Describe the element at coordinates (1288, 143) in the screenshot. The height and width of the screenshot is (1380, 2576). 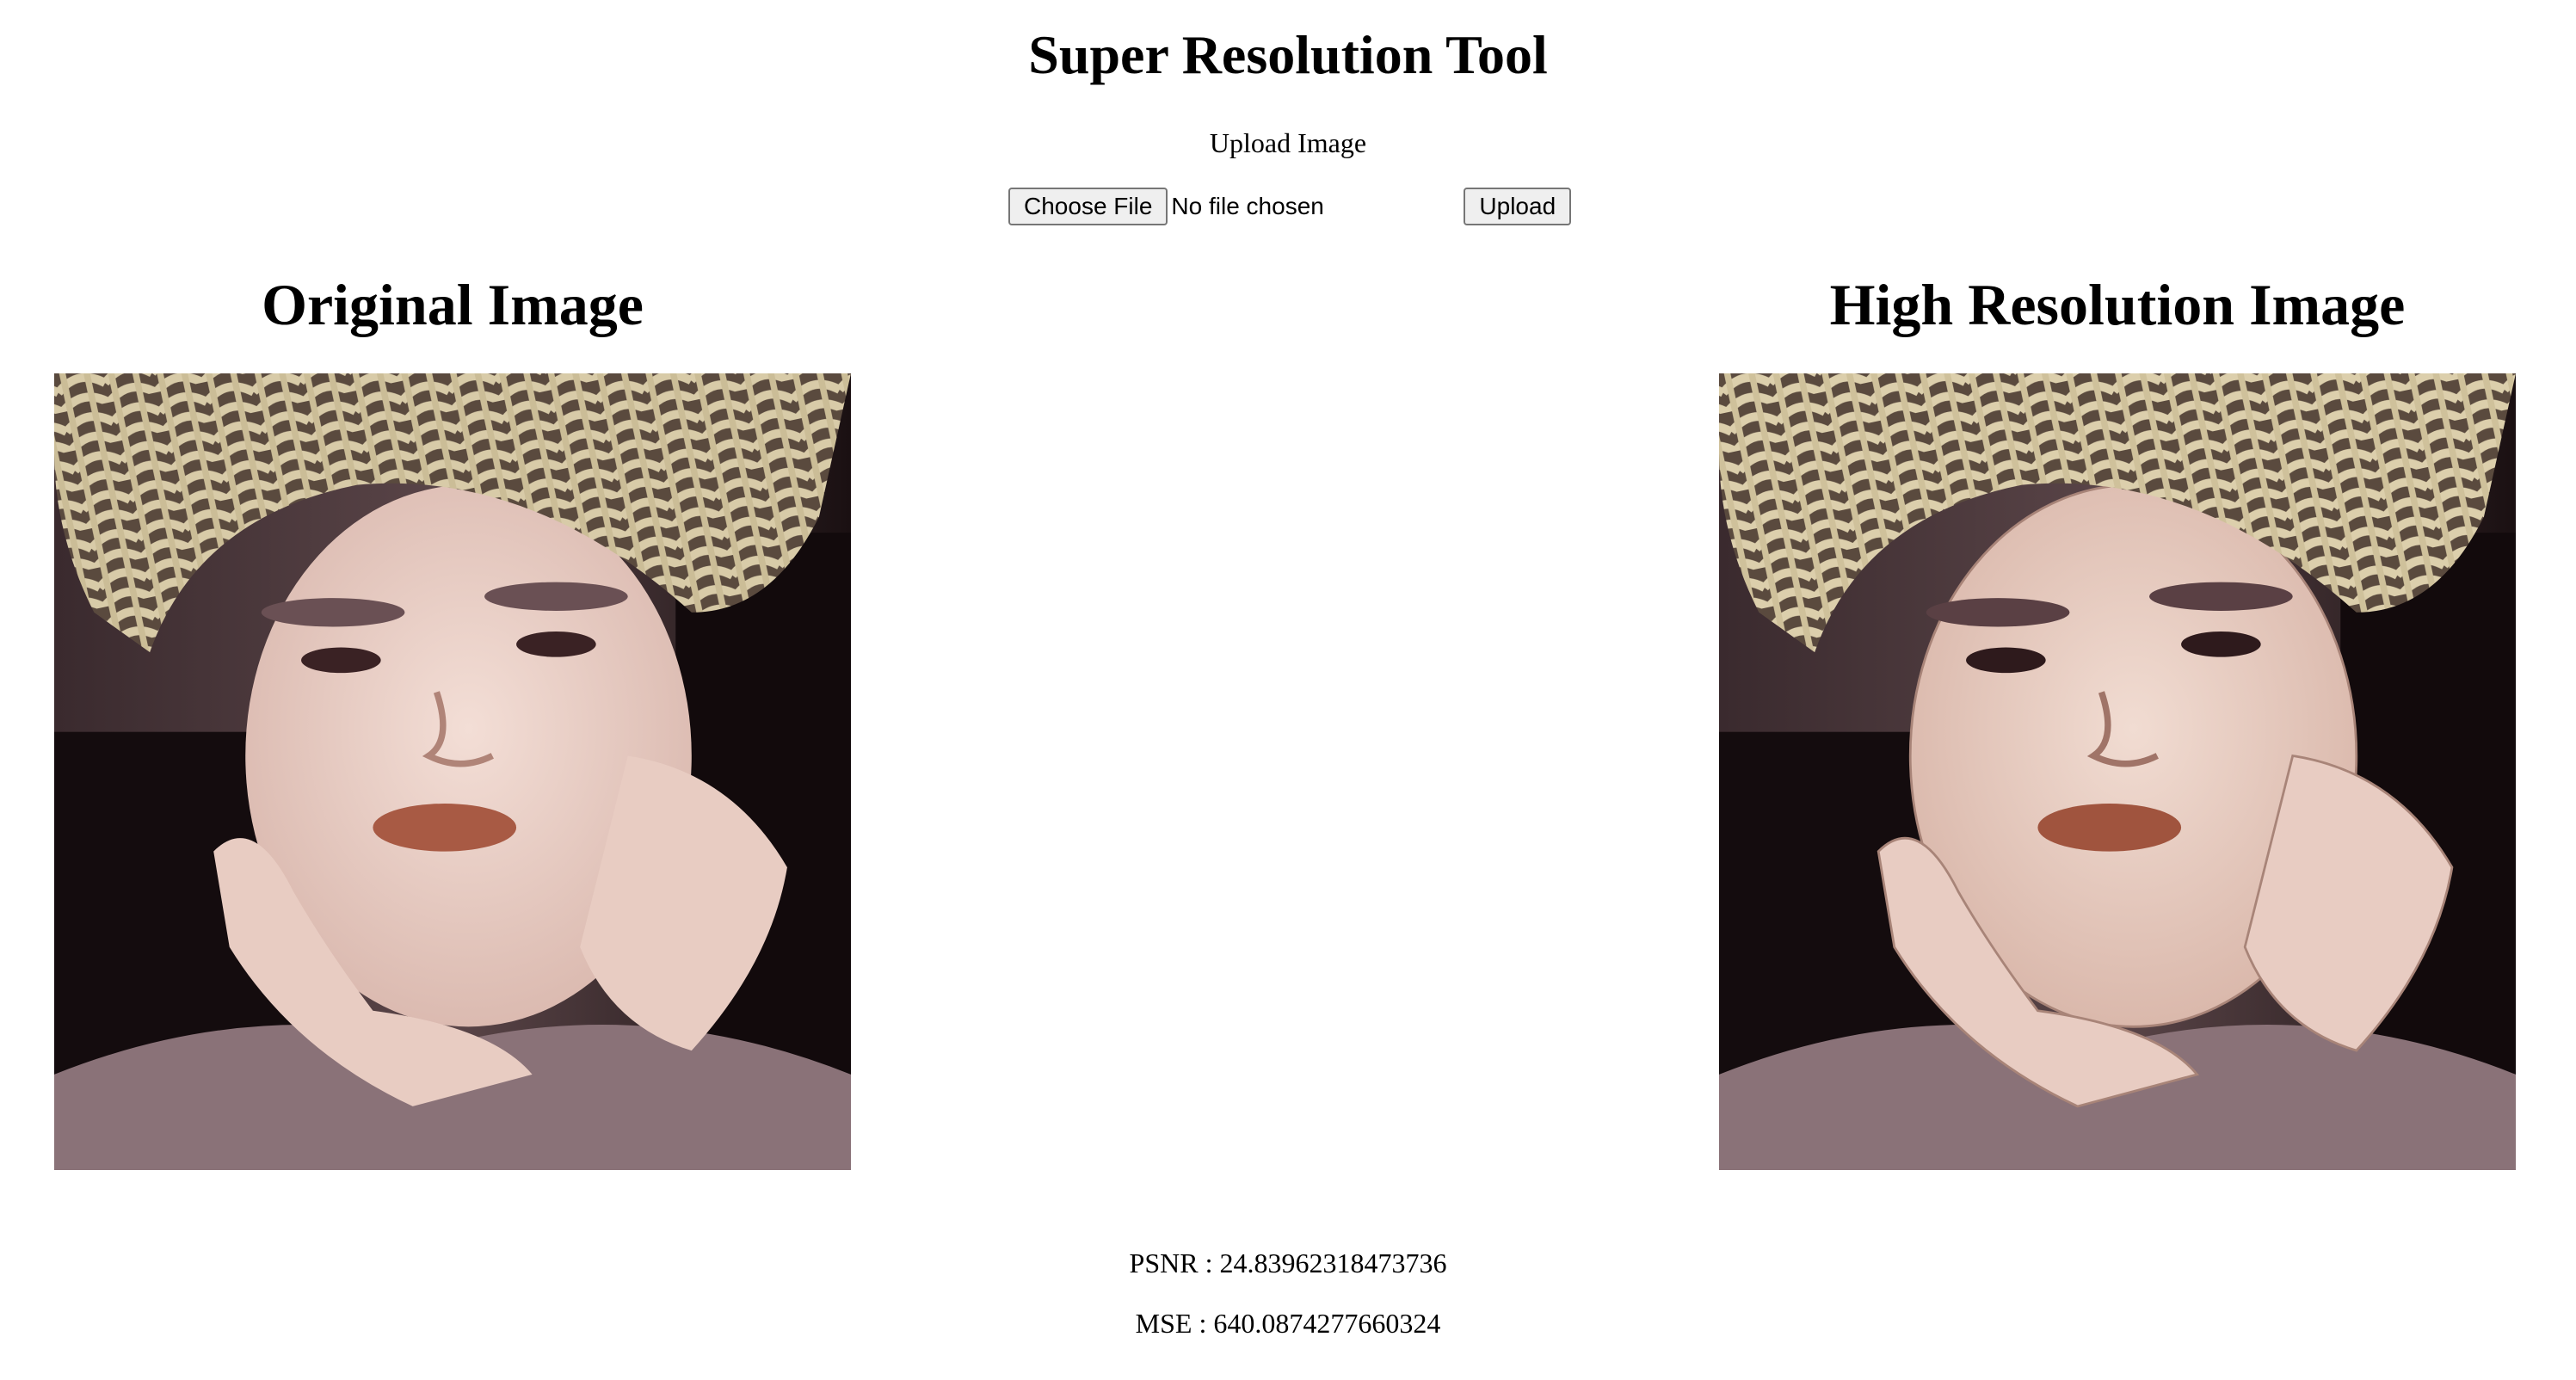
I see `upload-image-label: Upload Image` at that location.